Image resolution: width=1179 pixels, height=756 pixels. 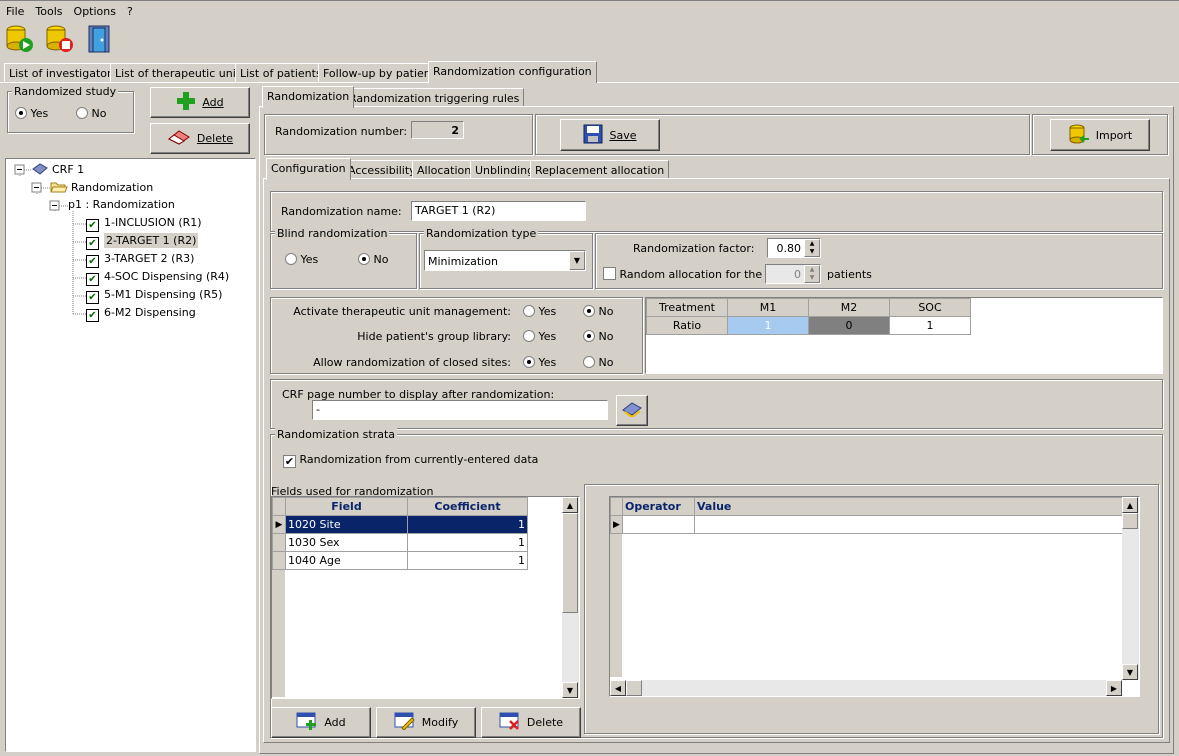 What do you see at coordinates (382, 169) in the screenshot?
I see `tab-accessibility: Accessibility` at bounding box center [382, 169].